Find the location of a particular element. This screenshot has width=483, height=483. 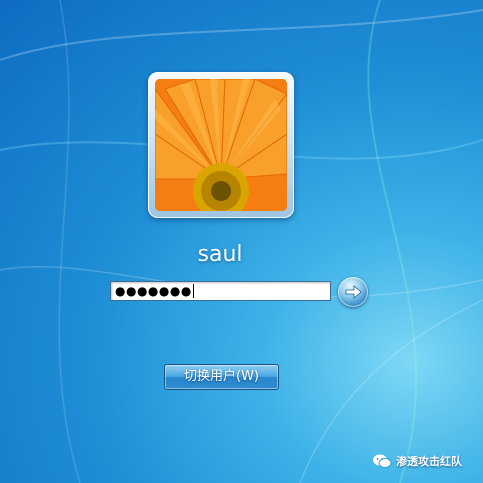

switch-user-button: 切换用户(W) is located at coordinates (221, 377).